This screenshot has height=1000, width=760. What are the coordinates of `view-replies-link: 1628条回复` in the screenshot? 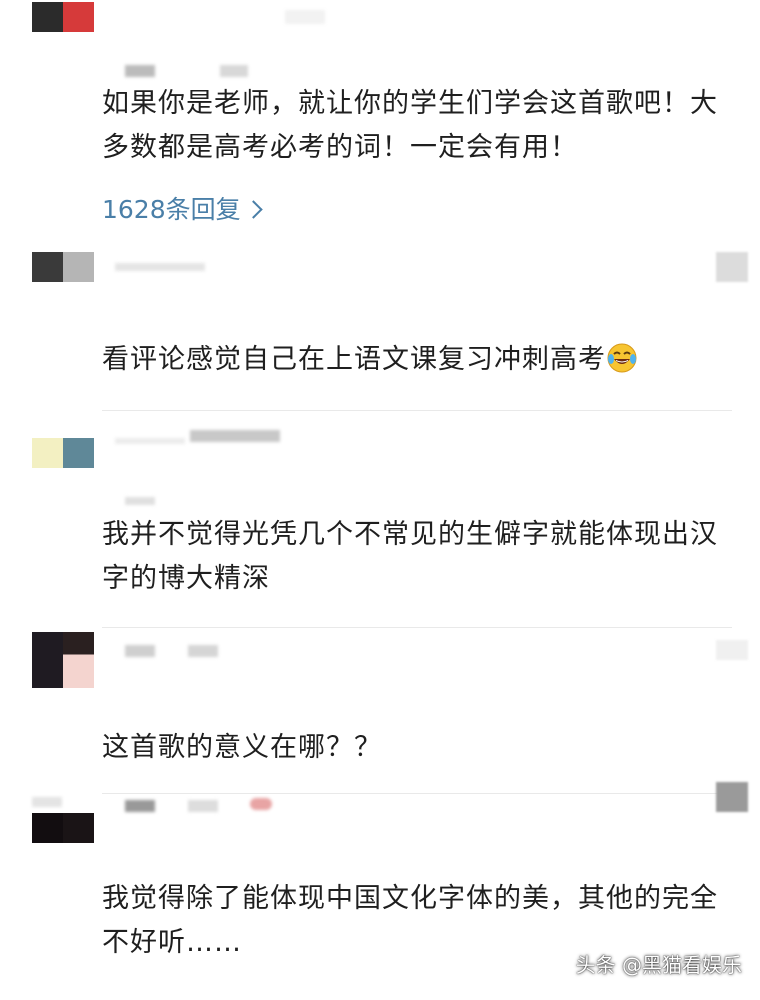 It's located at (182, 208).